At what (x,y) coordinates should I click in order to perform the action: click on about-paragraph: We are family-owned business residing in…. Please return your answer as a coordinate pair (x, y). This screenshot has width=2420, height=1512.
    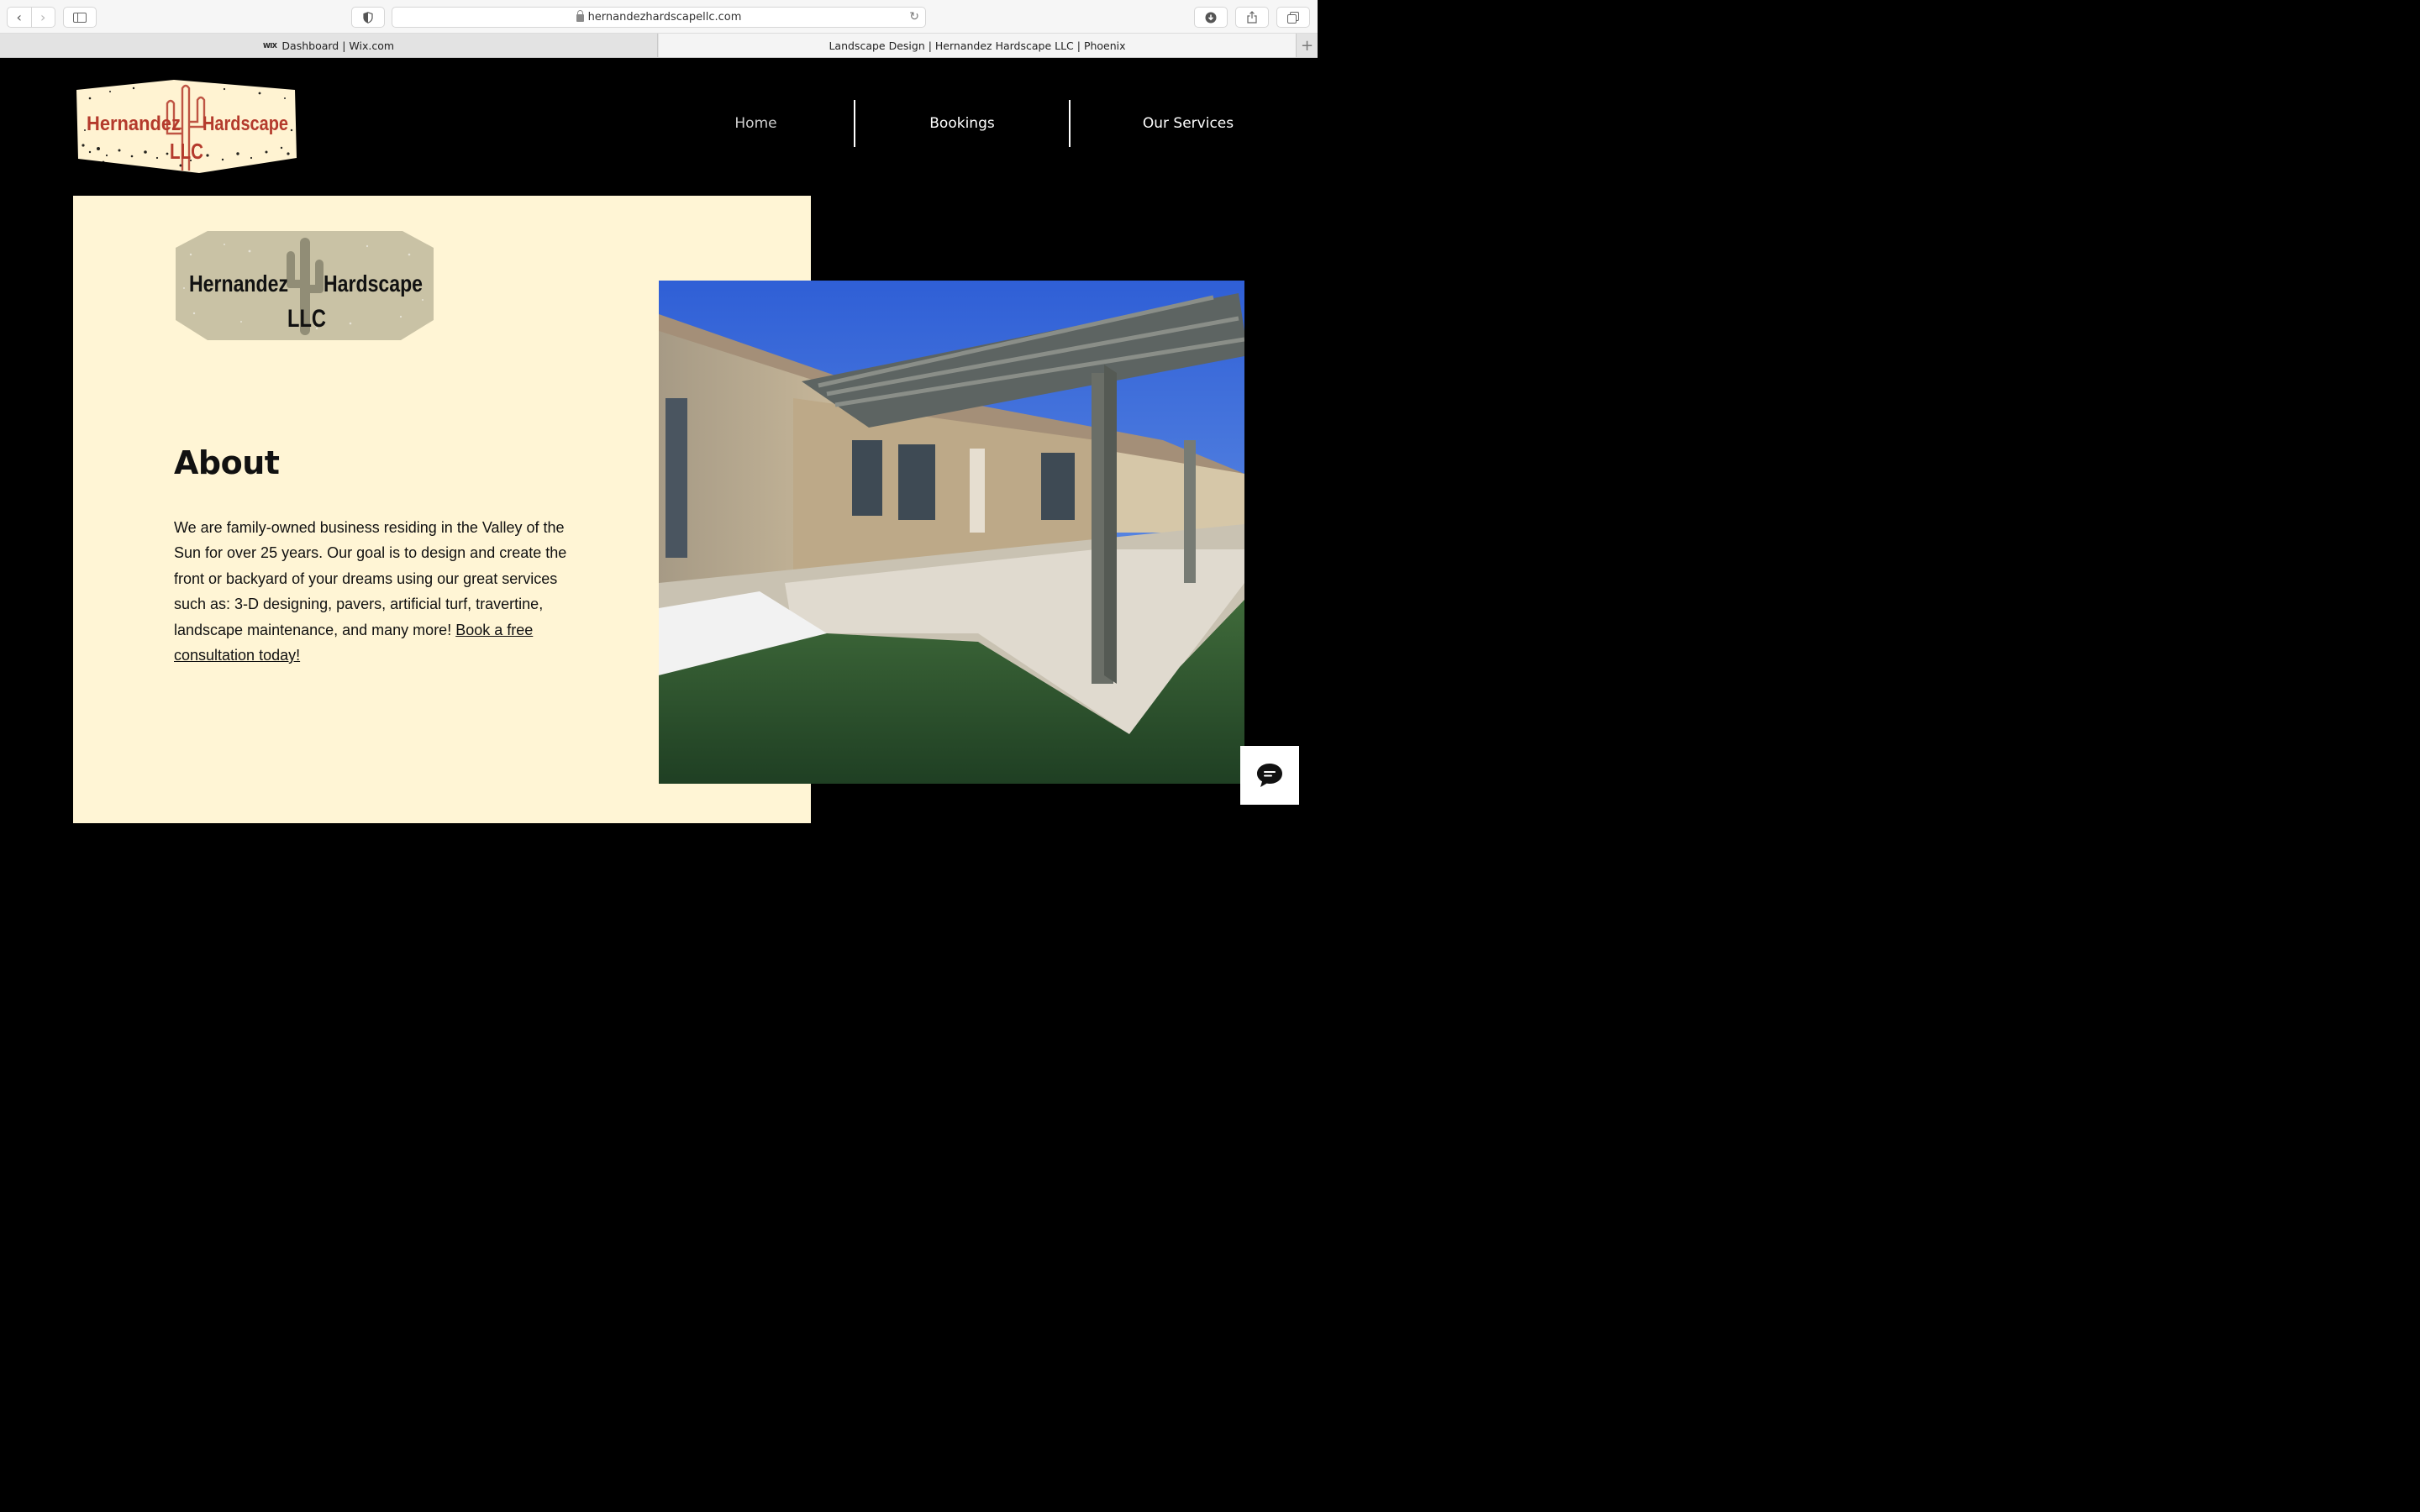
    Looking at the image, I should click on (370, 578).